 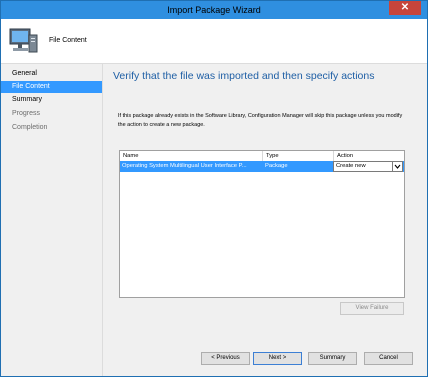 I want to click on action-select-value: Create new, so click(x=351, y=166).